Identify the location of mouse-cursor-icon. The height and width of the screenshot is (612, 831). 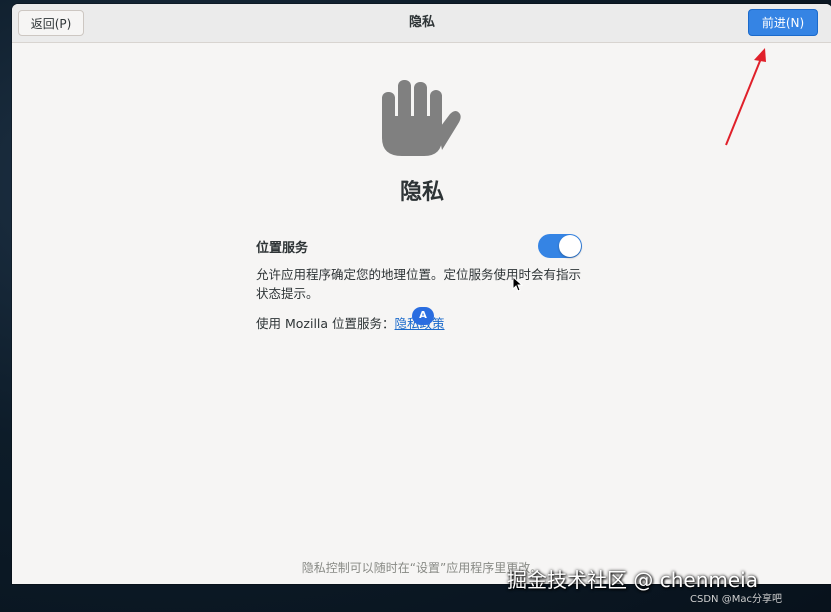
(518, 284).